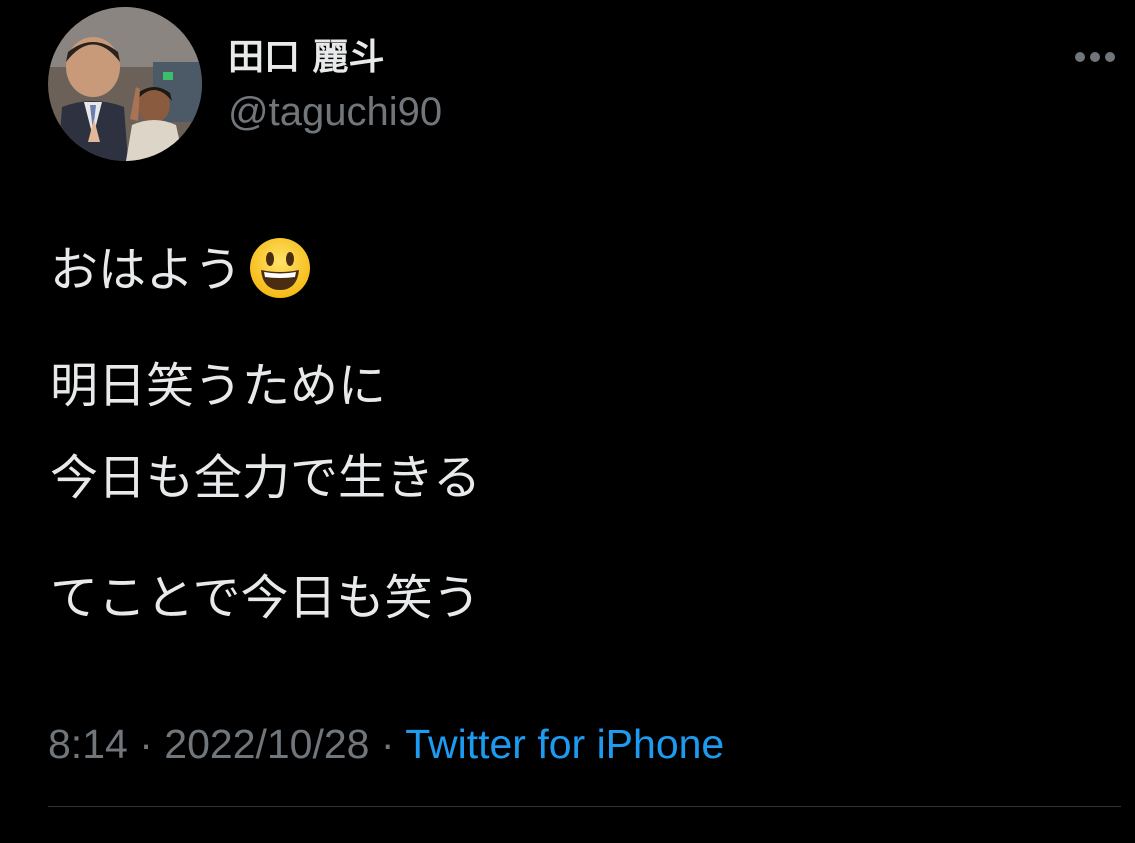  What do you see at coordinates (218, 386) in the screenshot?
I see `tweet-text-line: 明日笑うために` at bounding box center [218, 386].